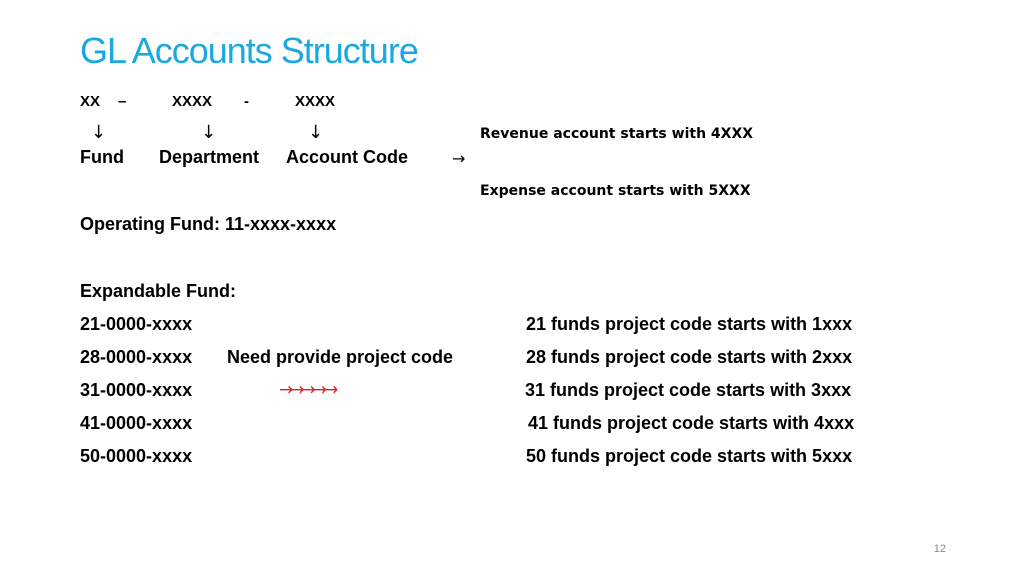 Image resolution: width=1024 pixels, height=576 pixels. What do you see at coordinates (615, 191) in the screenshot?
I see `expense-account-note: Expense account starts with 5XXX` at bounding box center [615, 191].